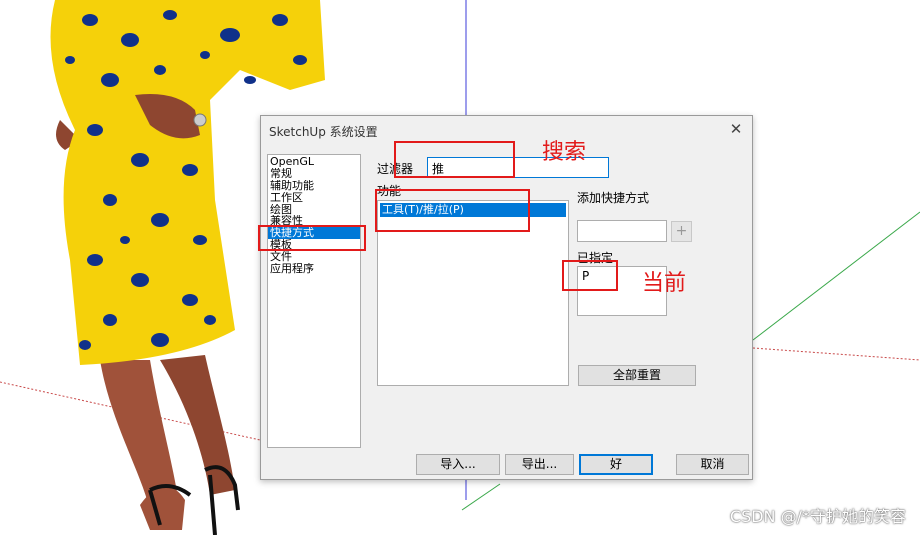  I want to click on dialog-titlebar: SketchUp 系统设置 ✕, so click(506, 130).